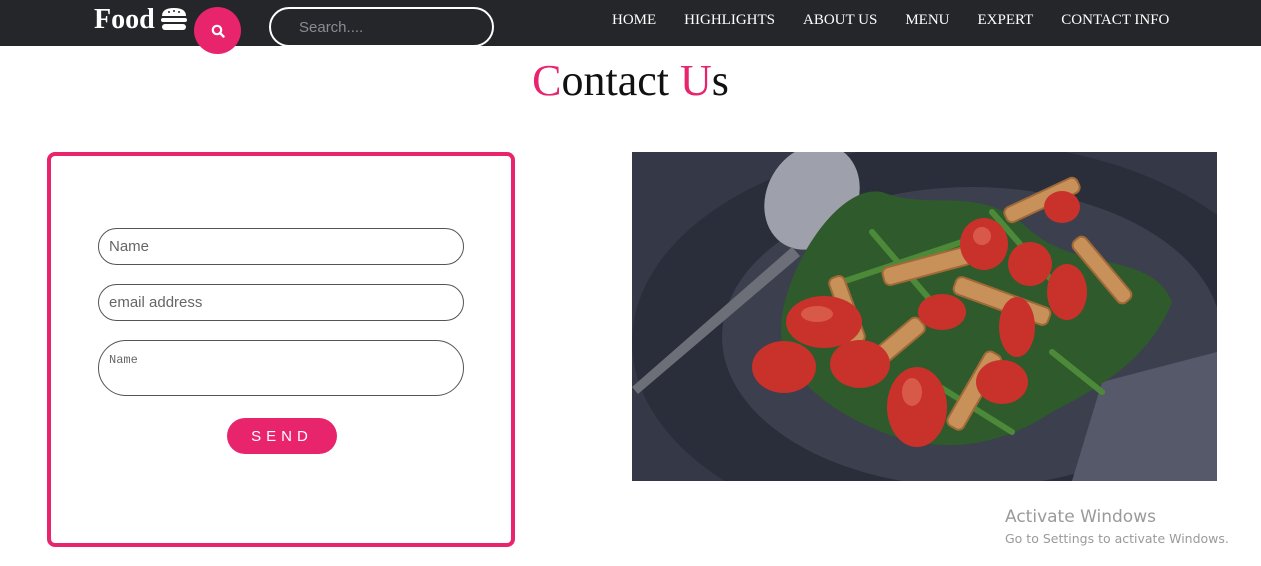 This screenshot has width=1261, height=566. What do you see at coordinates (547, 80) in the screenshot?
I see `title-accent-c: C` at bounding box center [547, 80].